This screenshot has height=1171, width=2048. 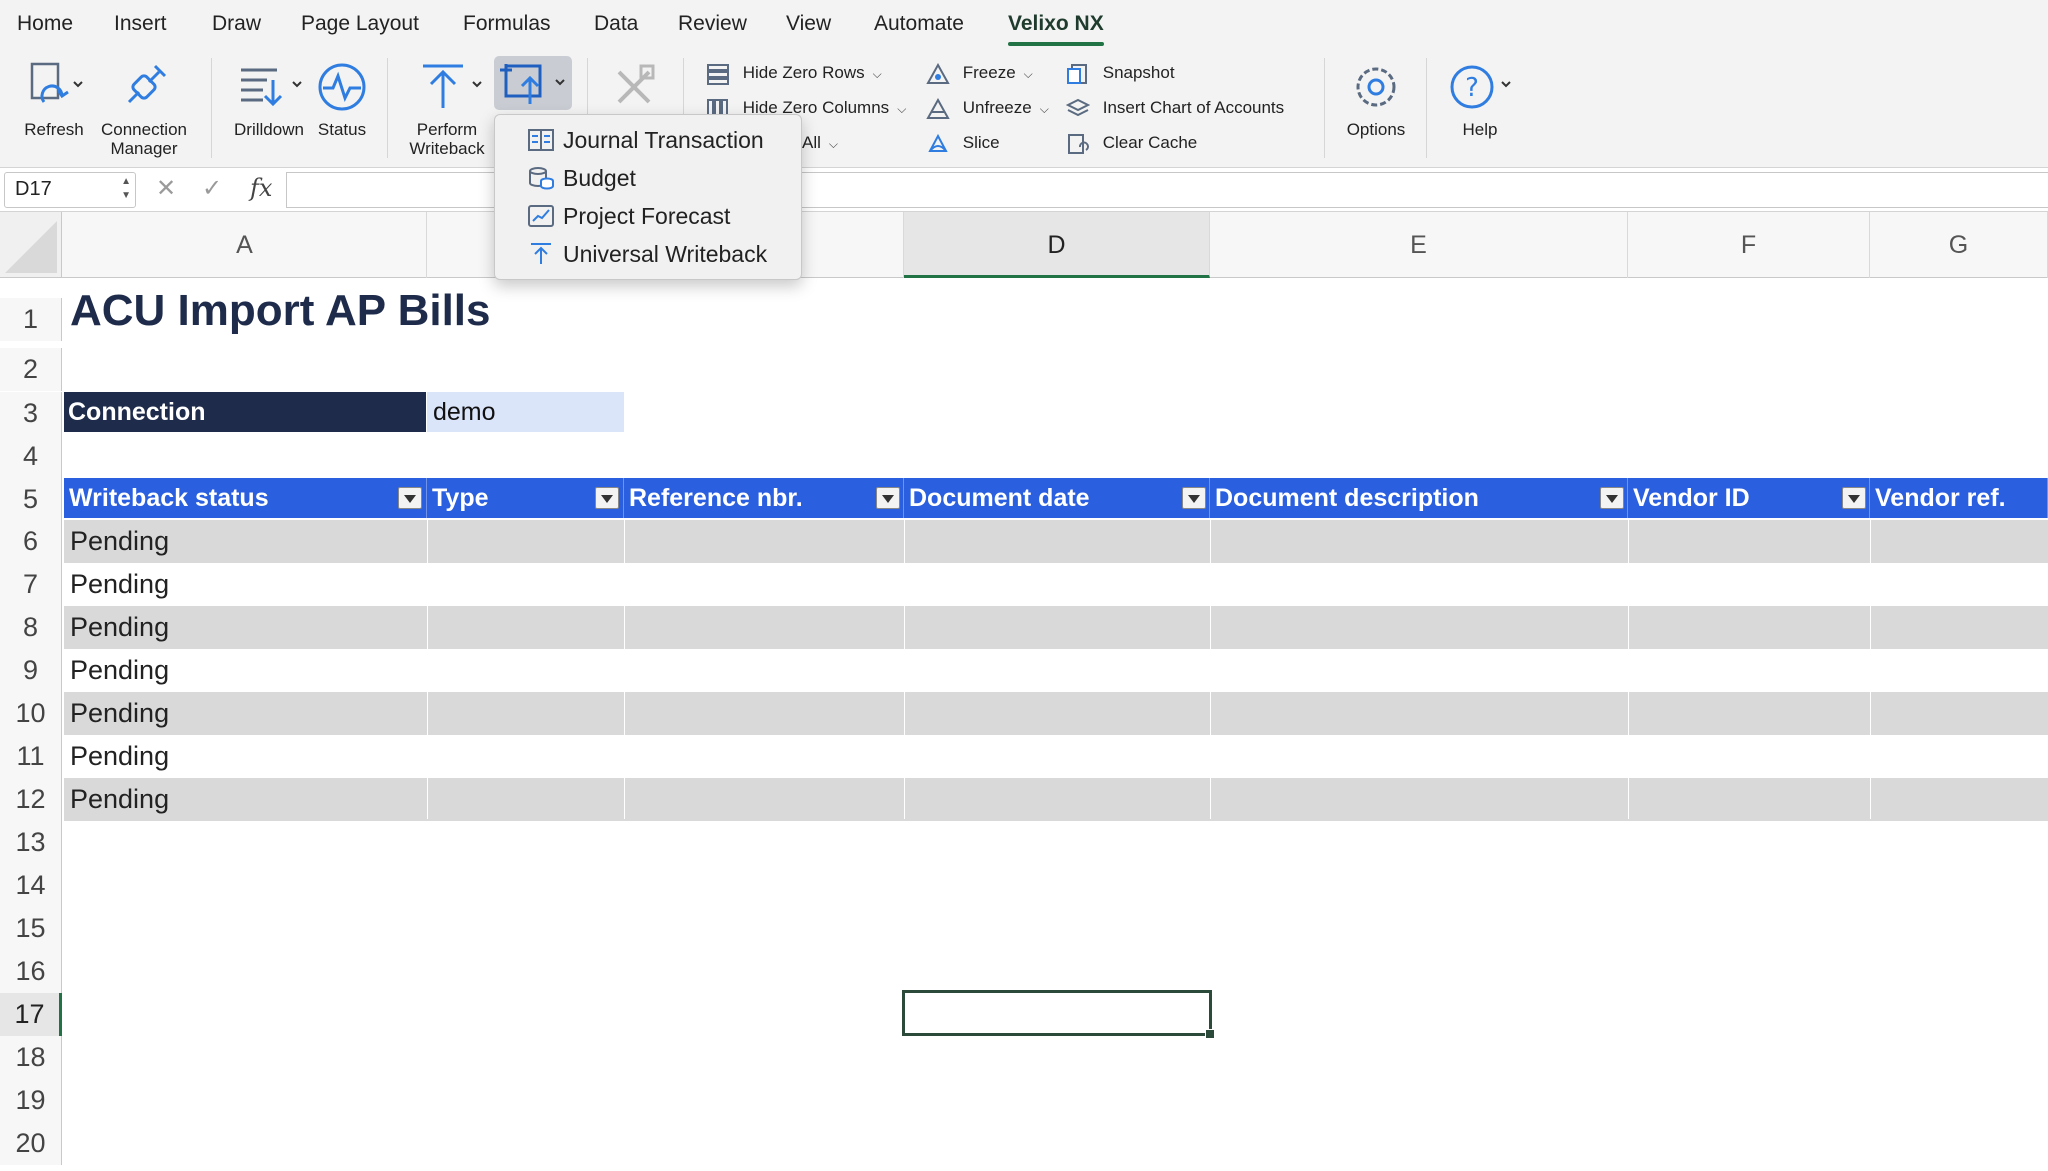 I want to click on connection-label-cell: Connection, so click(x=245, y=412).